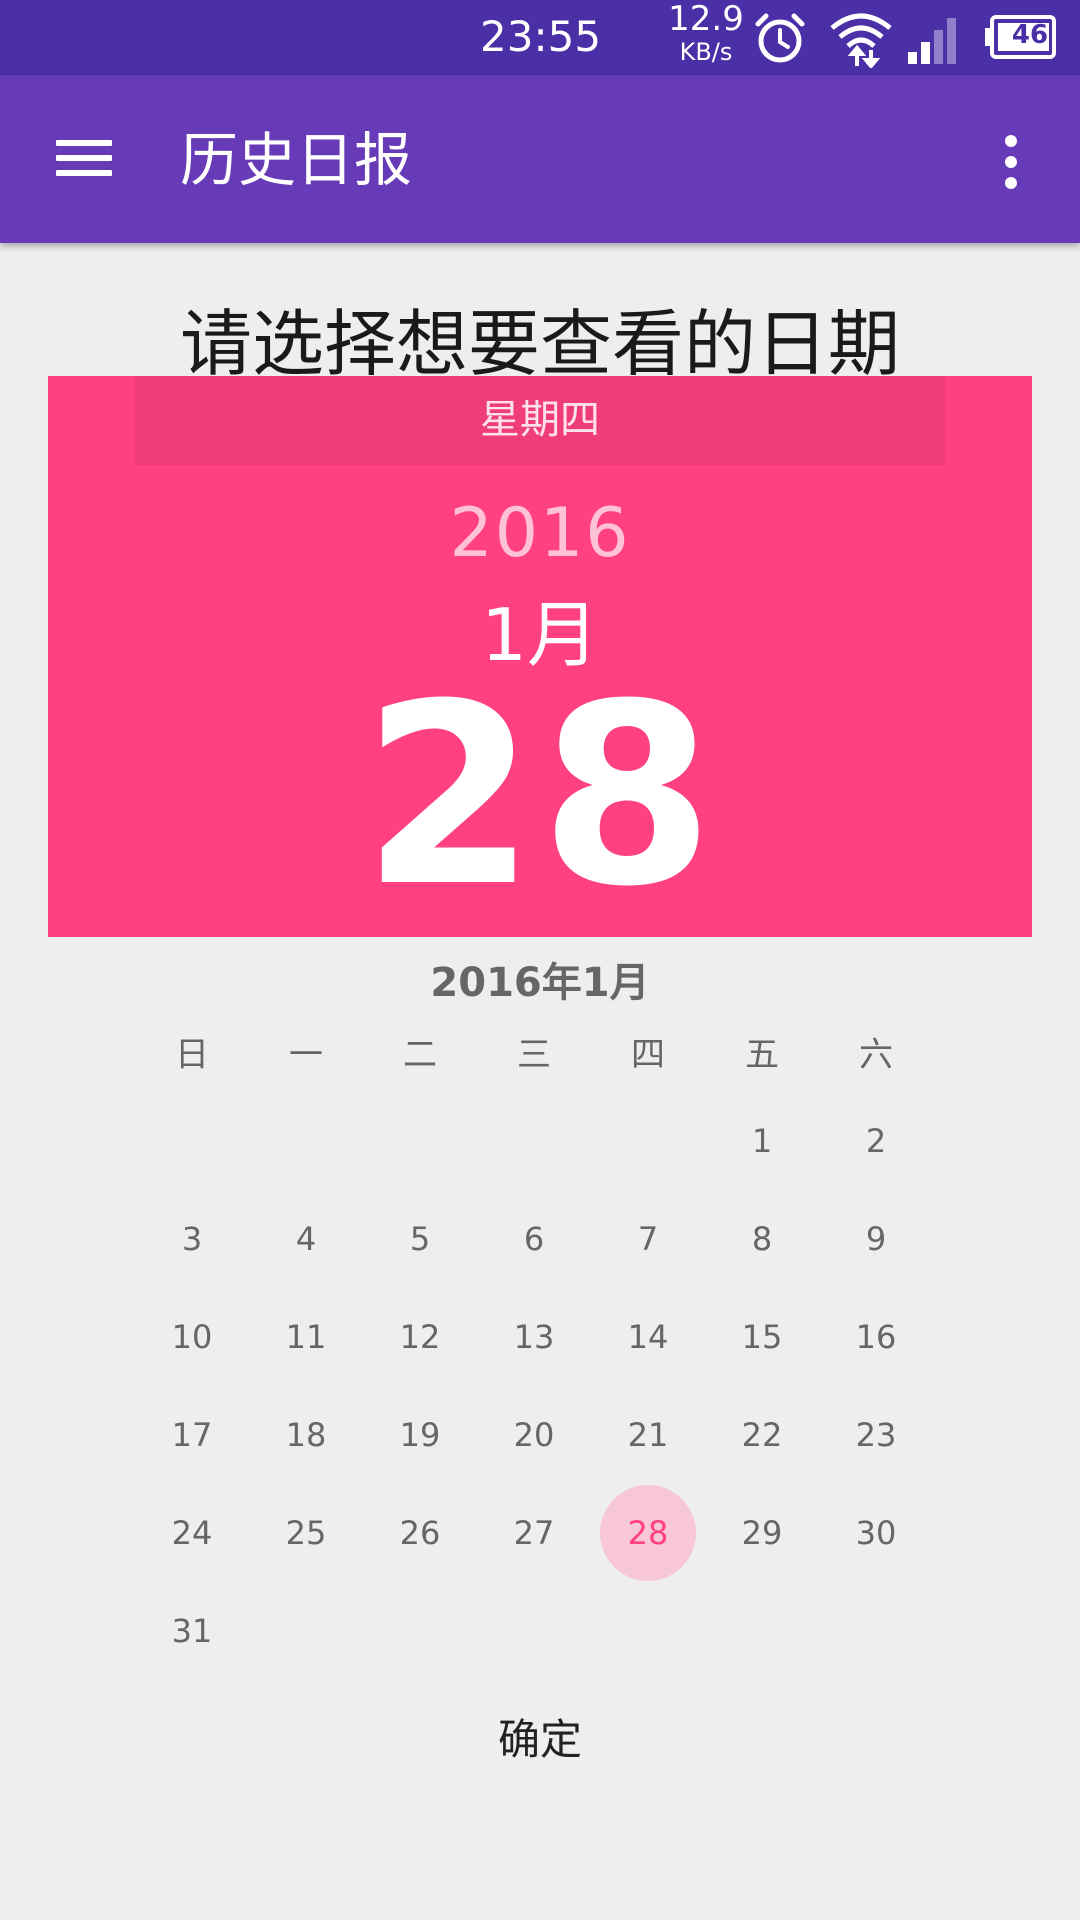  Describe the element at coordinates (540, 159) in the screenshot. I see `app-bar: 历史日报` at that location.